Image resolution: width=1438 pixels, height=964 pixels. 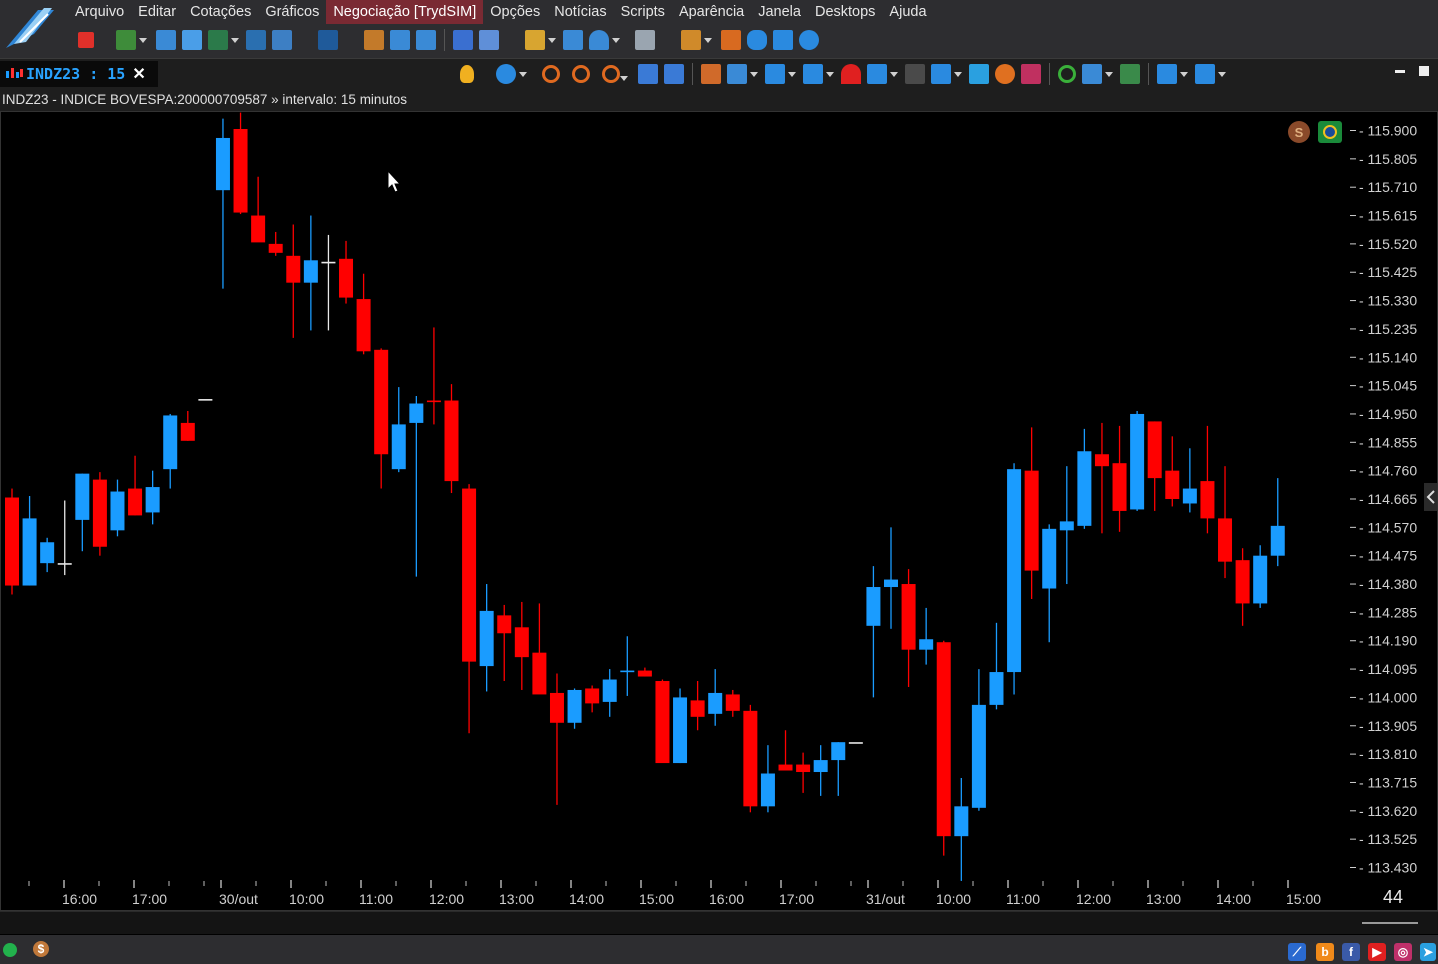 I want to click on chart-tab: INDZ23 : 15 ✕, so click(x=79, y=74).